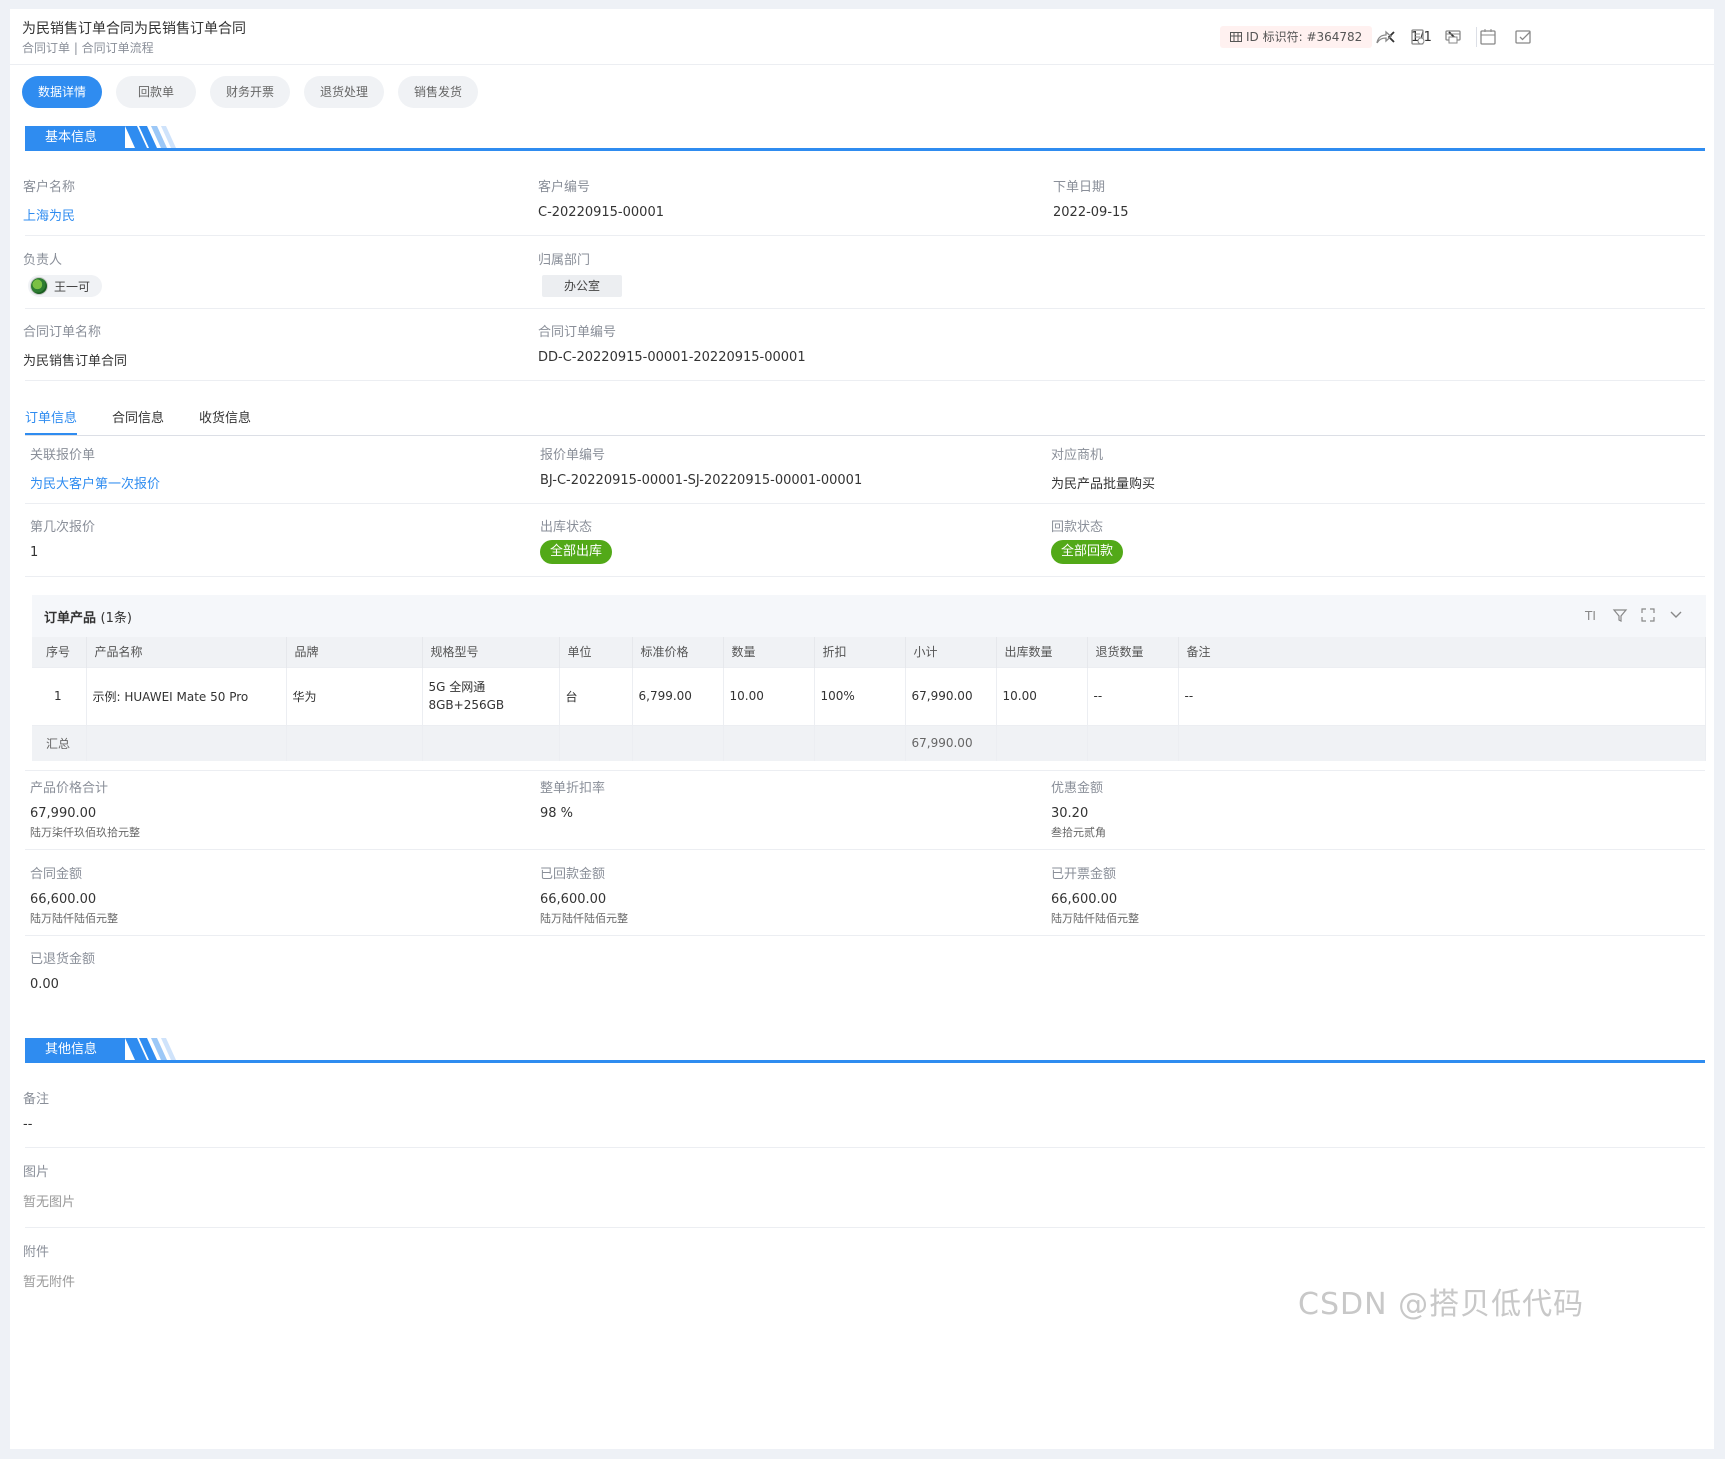 The width and height of the screenshot is (1725, 1459). I want to click on document-icon, so click(1418, 37).